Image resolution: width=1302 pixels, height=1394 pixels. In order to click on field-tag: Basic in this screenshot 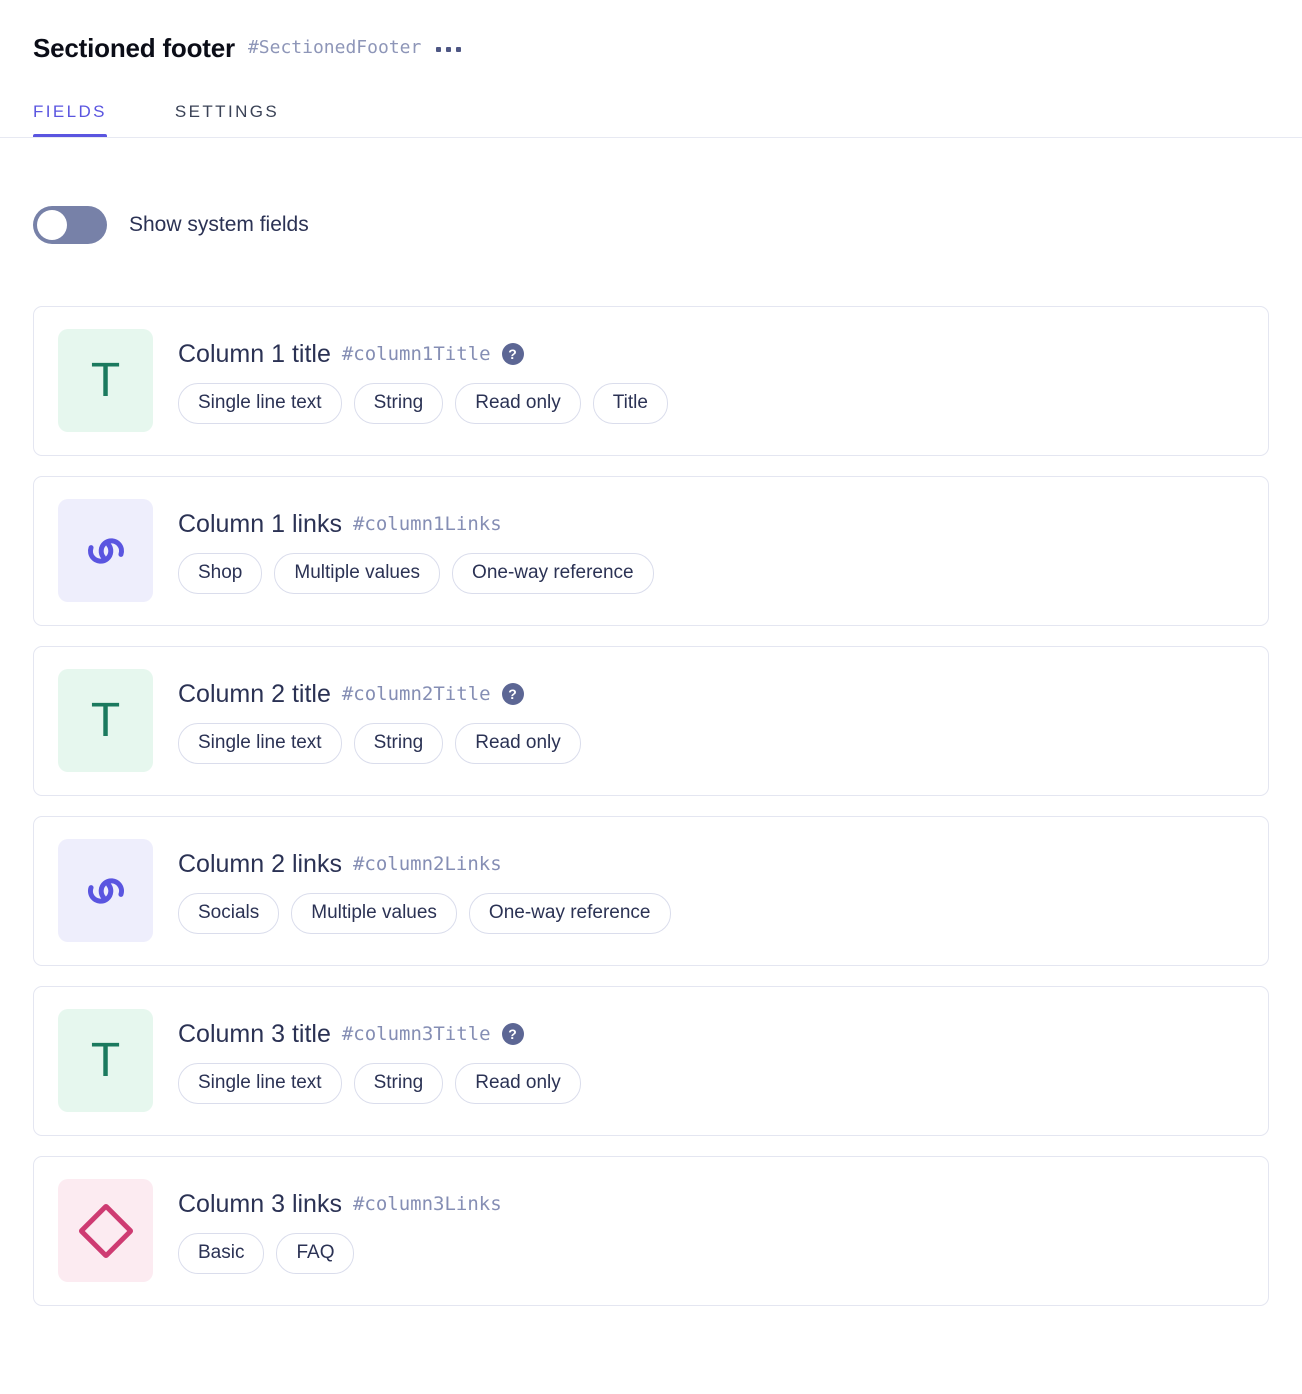, I will do `click(221, 1253)`.